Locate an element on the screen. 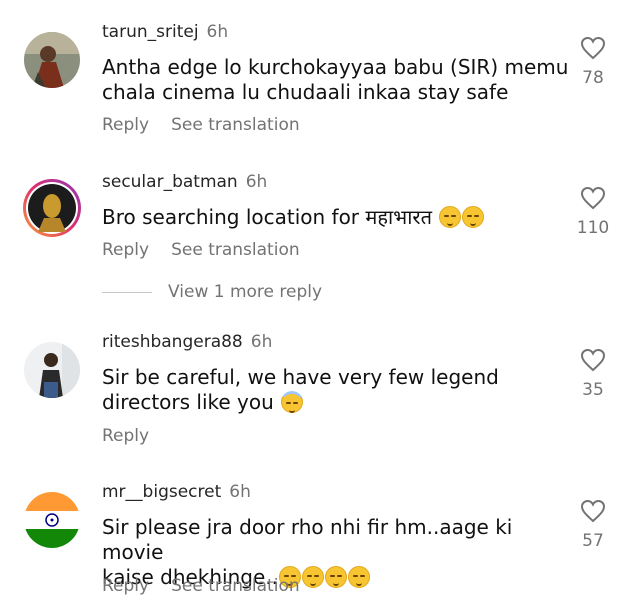 Image resolution: width=640 pixels, height=609 pixels. comment-text-line: Sir be careful, we have very few legend is located at coordinates (300, 377).